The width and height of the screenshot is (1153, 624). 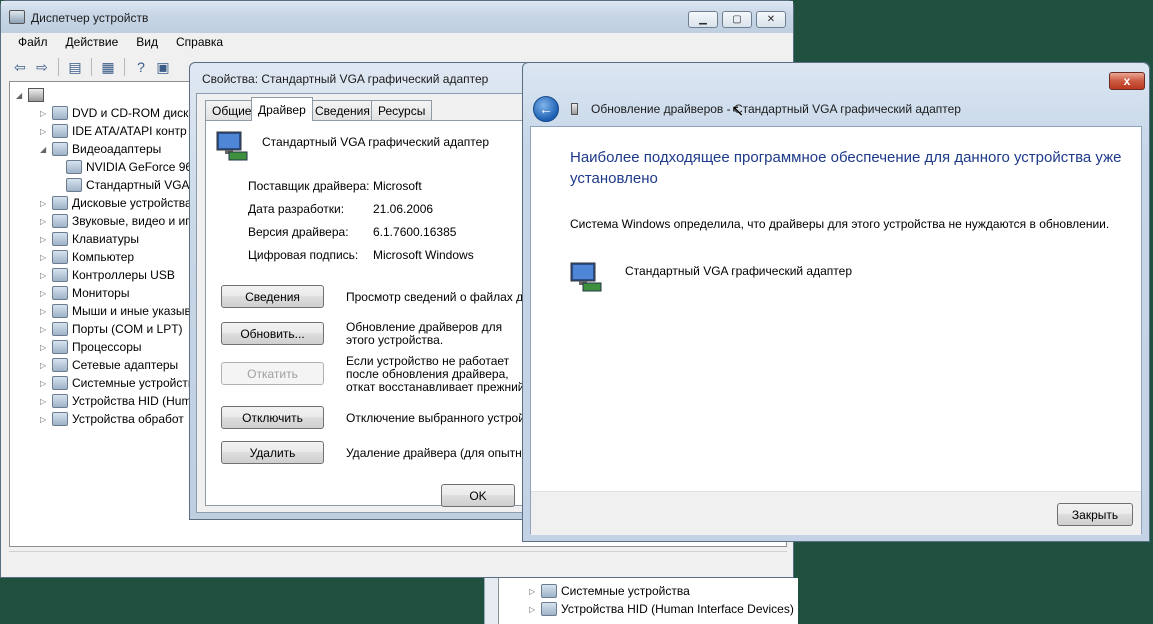 What do you see at coordinates (296, 209) in the screenshot?
I see `date-label: Дата разработки:` at bounding box center [296, 209].